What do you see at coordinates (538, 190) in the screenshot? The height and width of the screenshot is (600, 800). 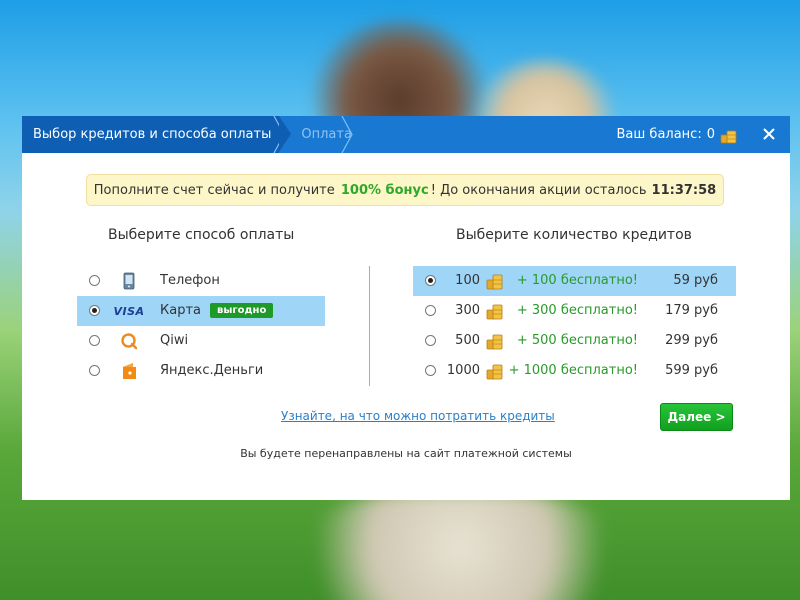 I see `promo-text-after: ! До окончания акции осталось` at bounding box center [538, 190].